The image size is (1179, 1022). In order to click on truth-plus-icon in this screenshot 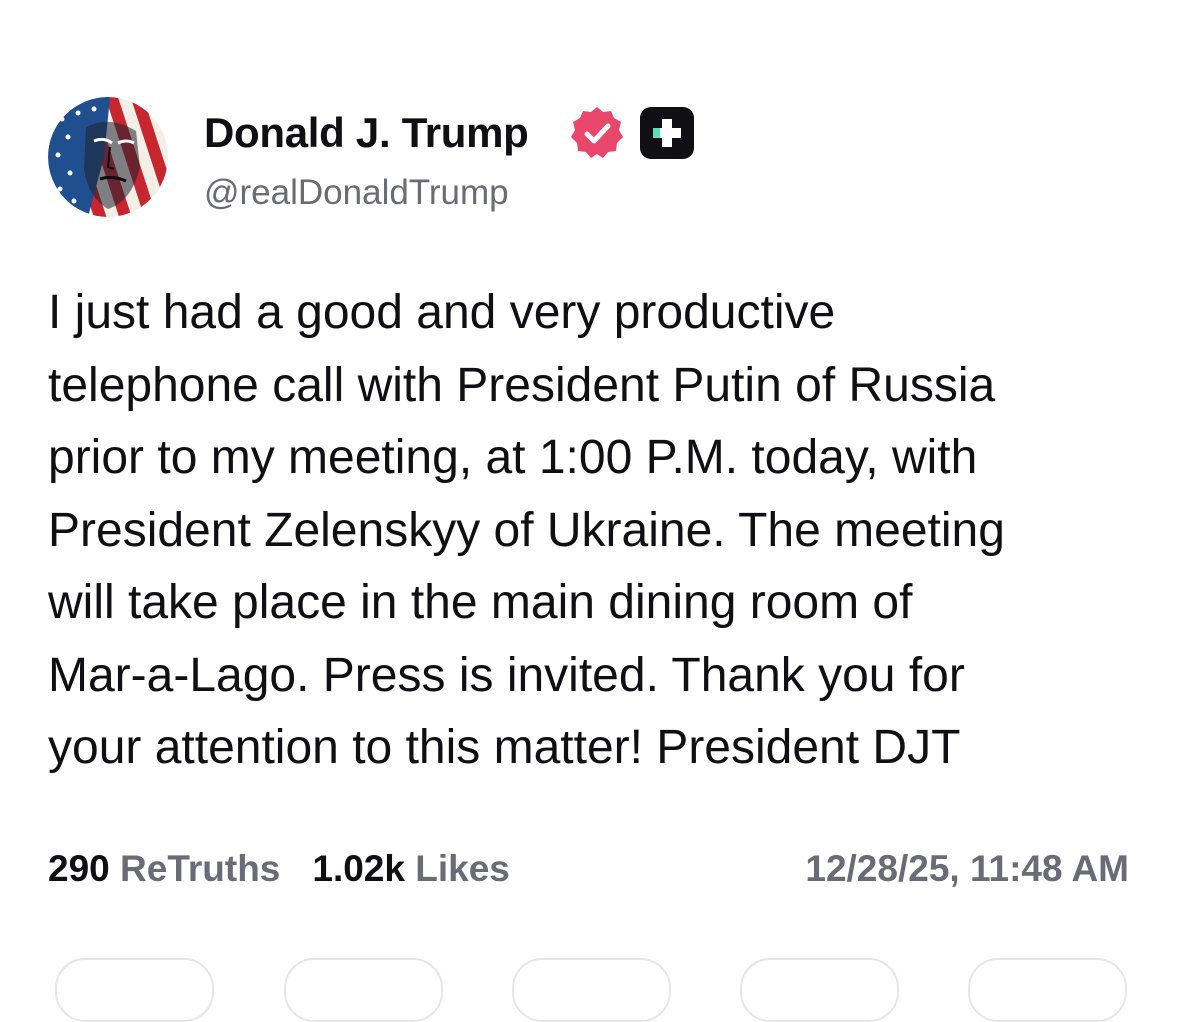, I will do `click(667, 133)`.